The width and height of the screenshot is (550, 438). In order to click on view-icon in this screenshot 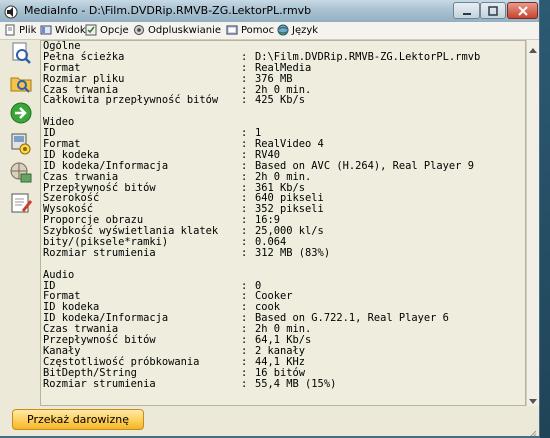, I will do `click(46, 30)`.